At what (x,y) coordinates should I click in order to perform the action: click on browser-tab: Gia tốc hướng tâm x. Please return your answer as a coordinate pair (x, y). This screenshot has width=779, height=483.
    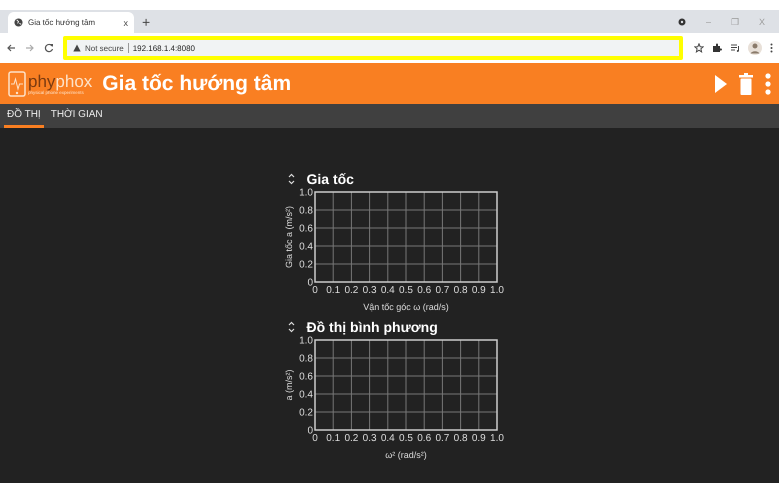
    Looking at the image, I should click on (71, 22).